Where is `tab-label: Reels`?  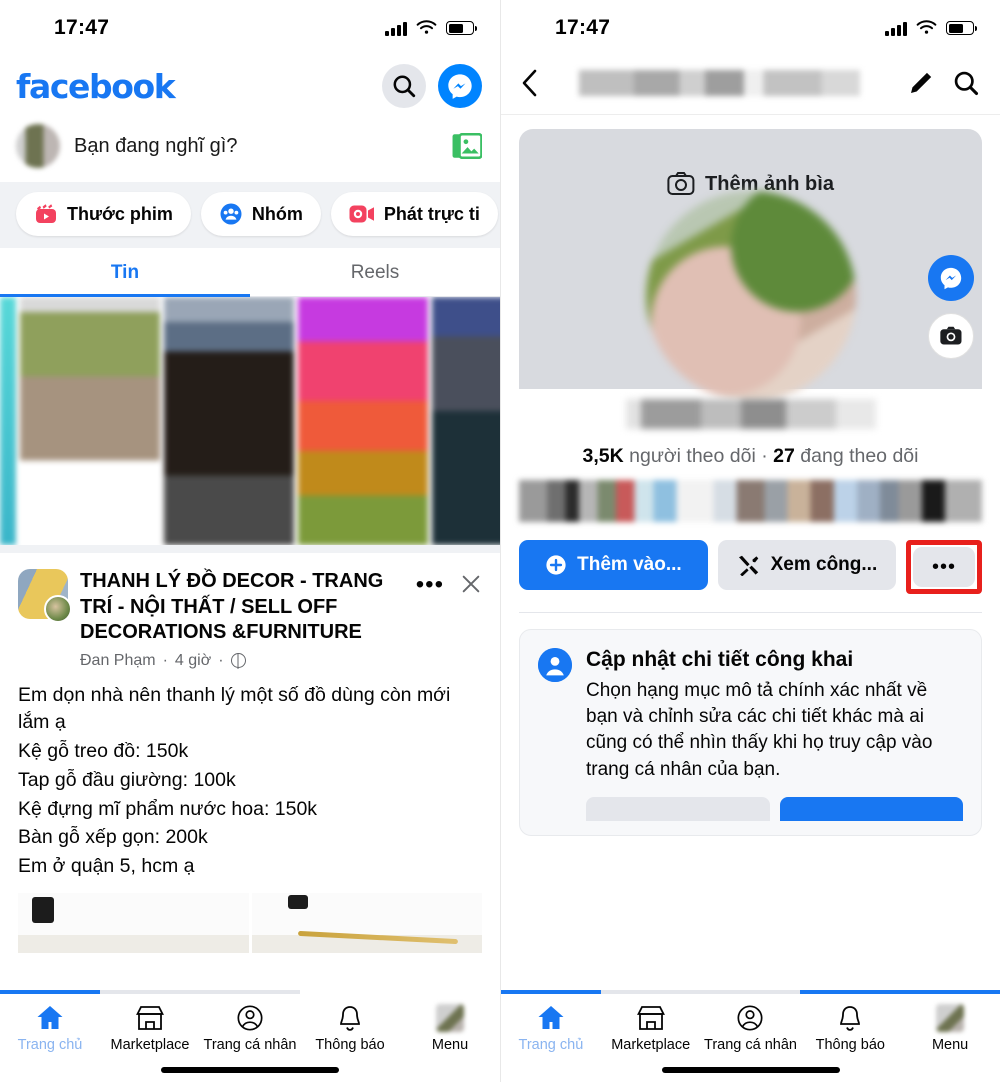 tab-label: Reels is located at coordinates (375, 272).